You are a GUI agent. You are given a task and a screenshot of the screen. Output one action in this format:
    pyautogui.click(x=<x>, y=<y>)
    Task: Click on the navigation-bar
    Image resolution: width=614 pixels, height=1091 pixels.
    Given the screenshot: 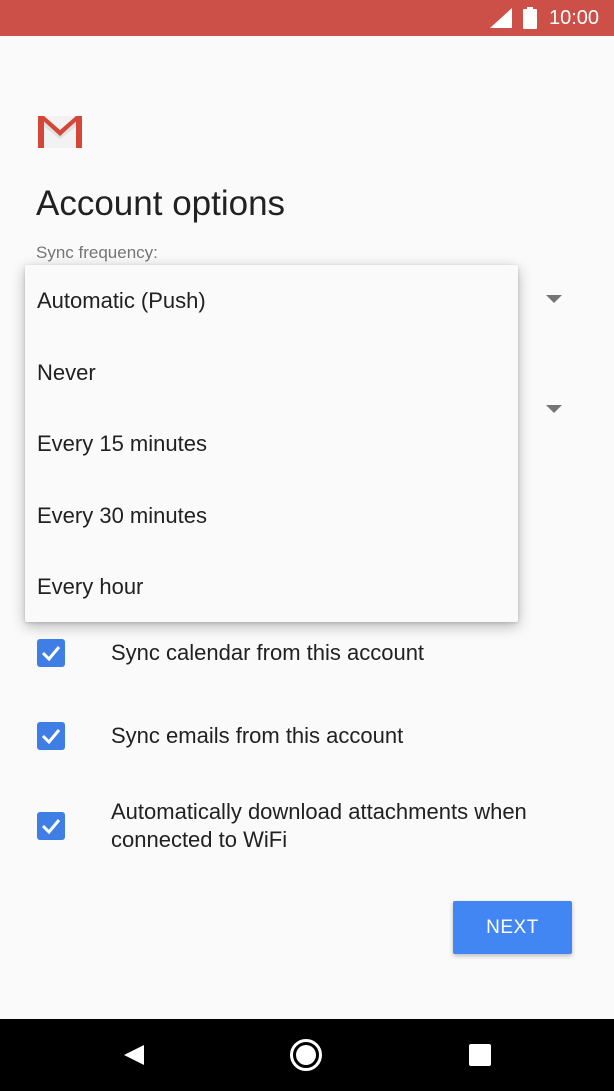 What is the action you would take?
    pyautogui.click(x=307, y=1055)
    